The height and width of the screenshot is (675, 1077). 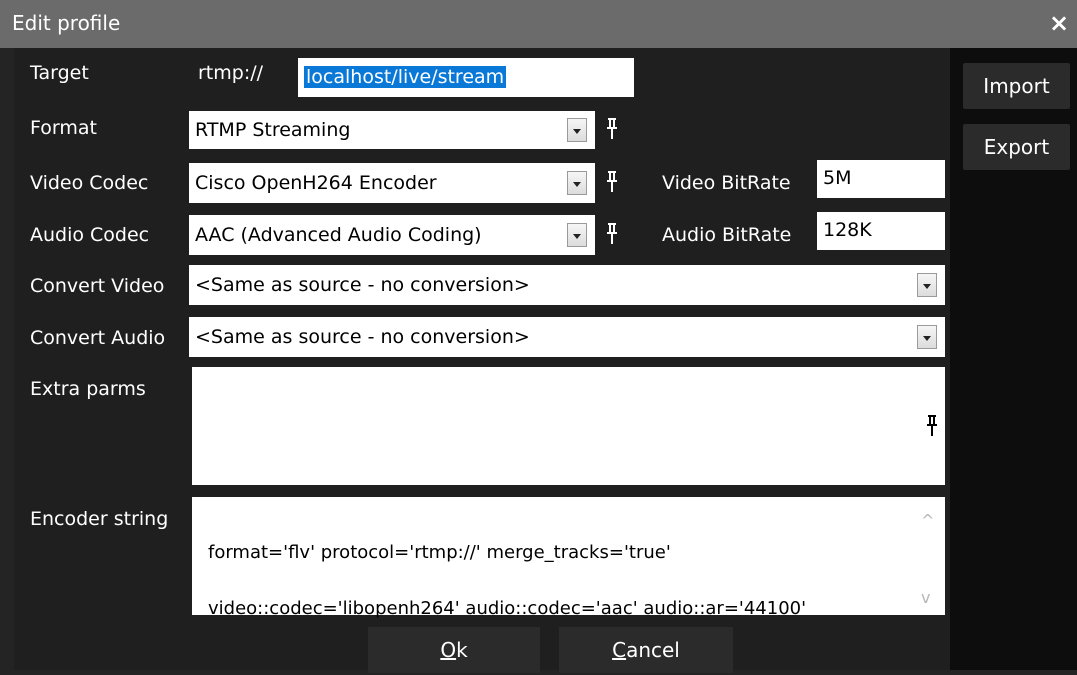 I want to click on audio-codec-label: Audio Codec, so click(x=90, y=235).